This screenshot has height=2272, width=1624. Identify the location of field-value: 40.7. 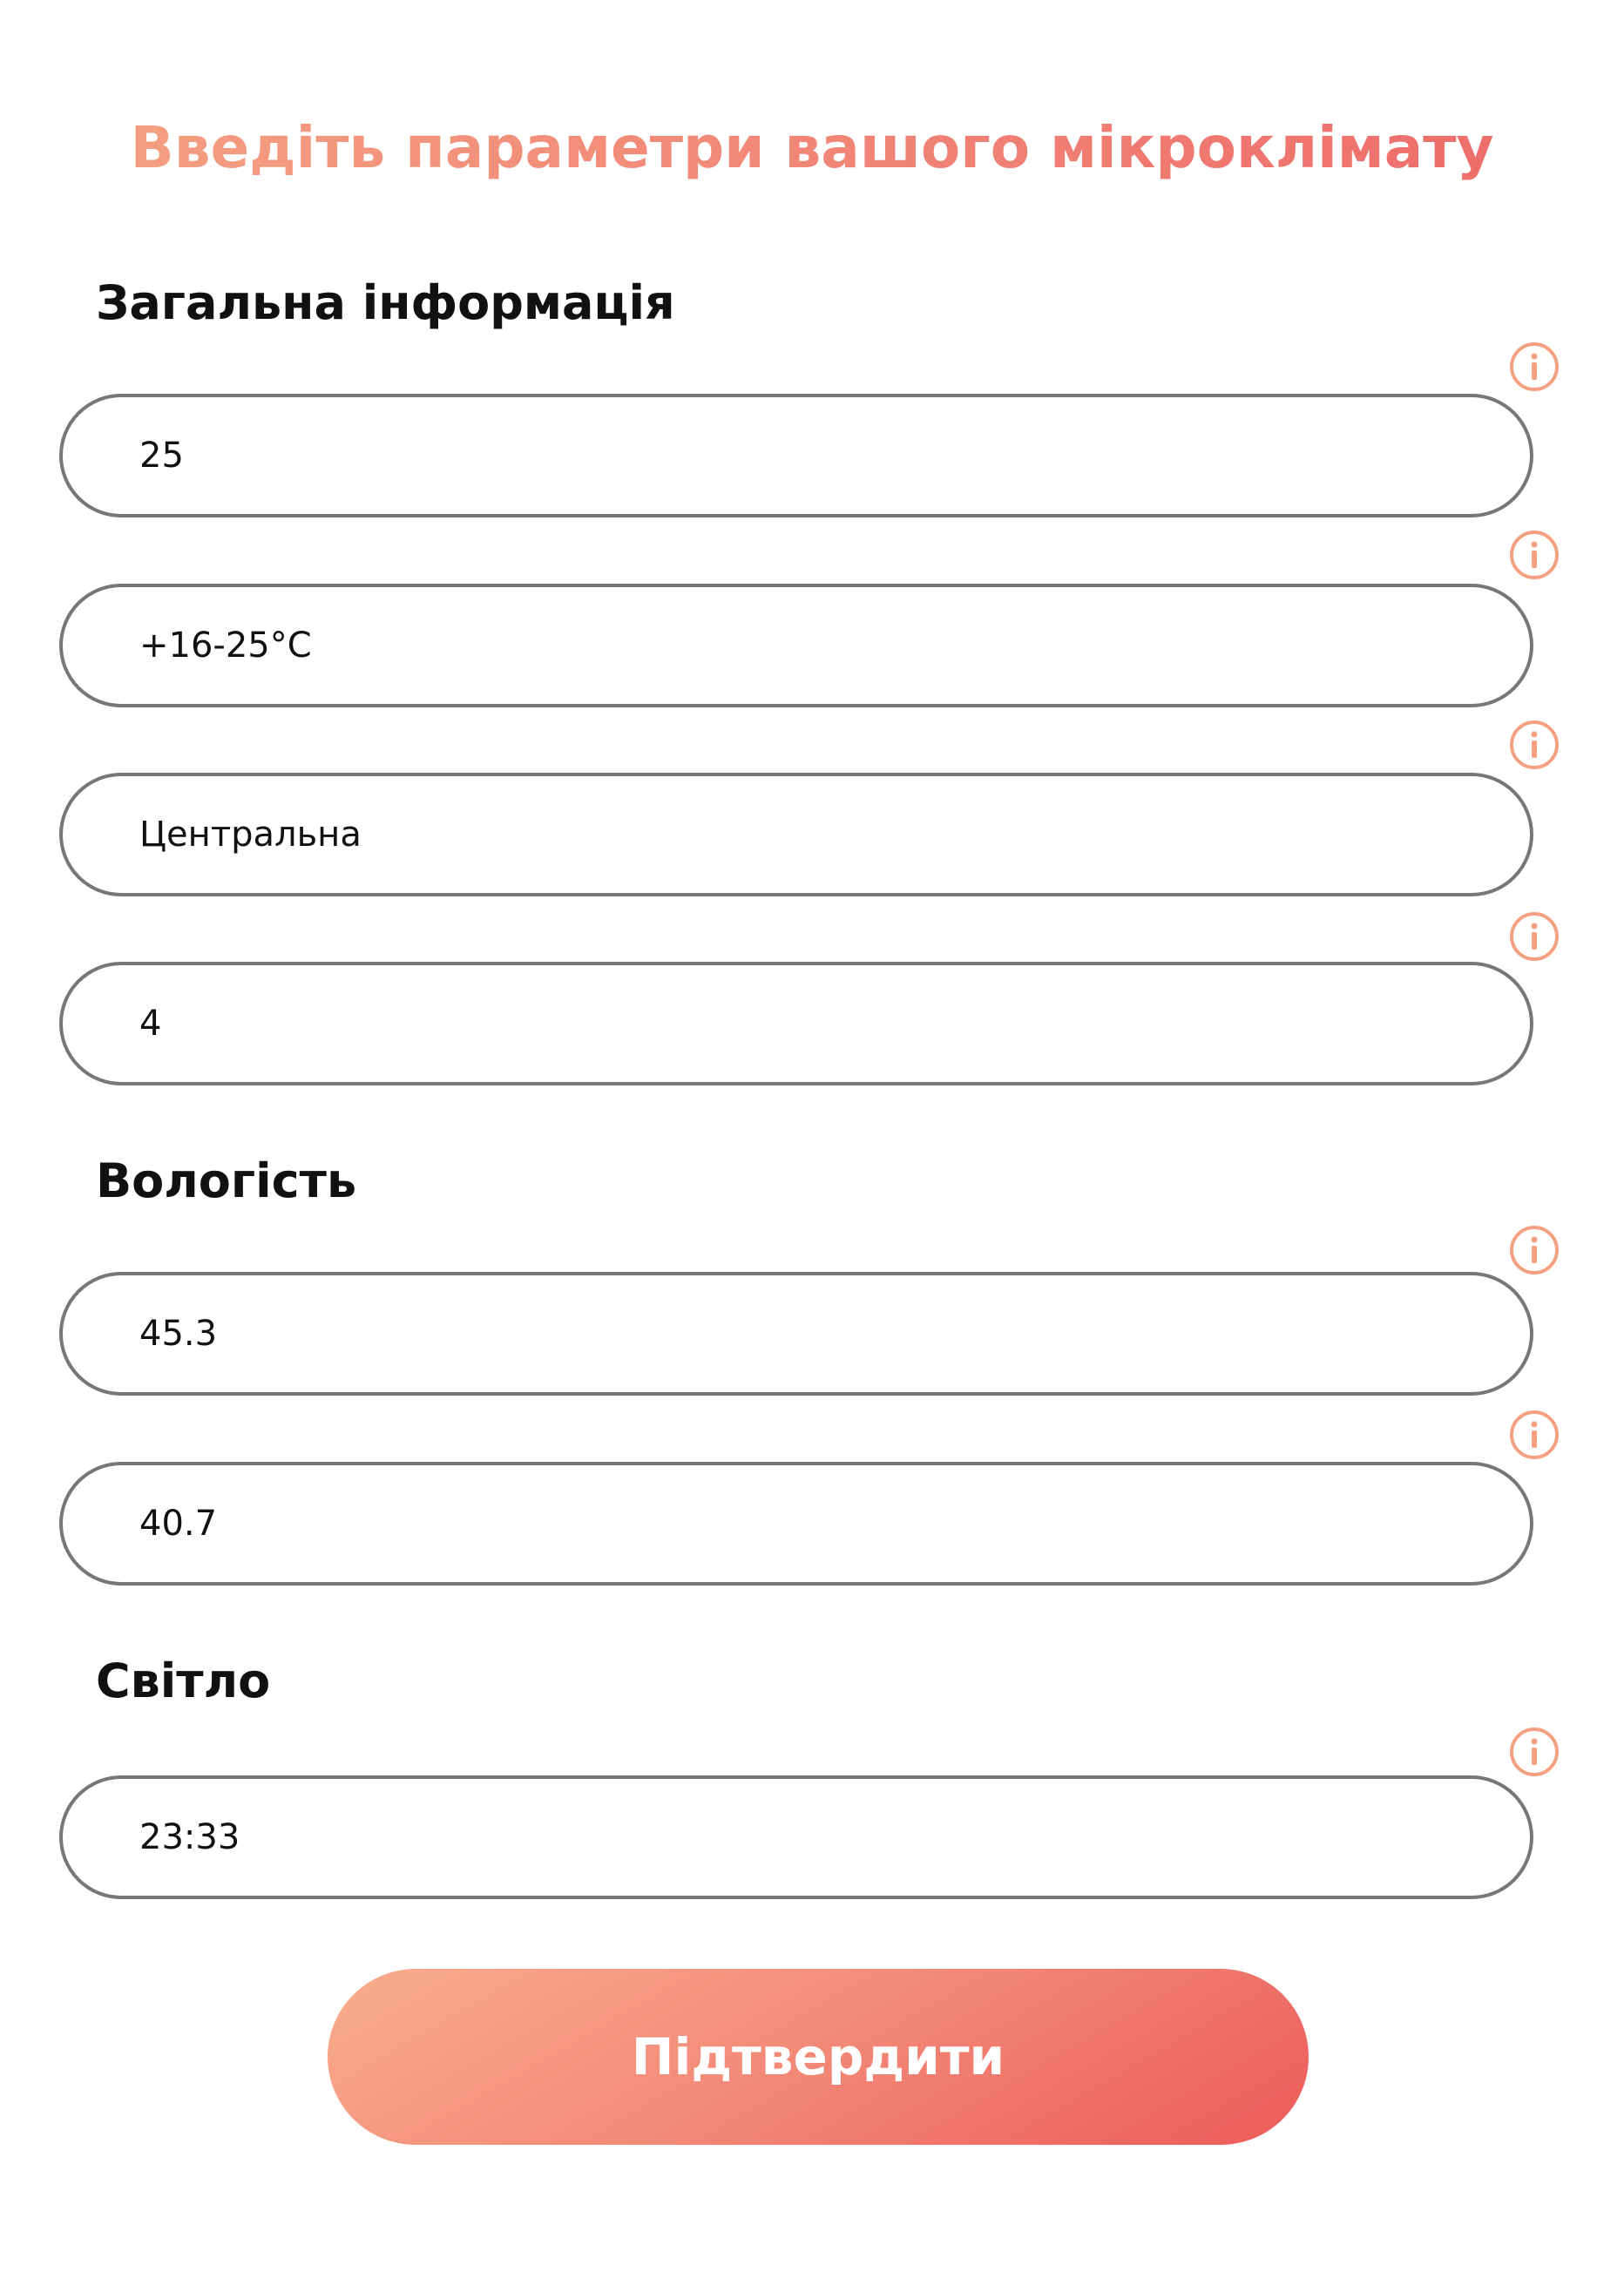
(178, 1524).